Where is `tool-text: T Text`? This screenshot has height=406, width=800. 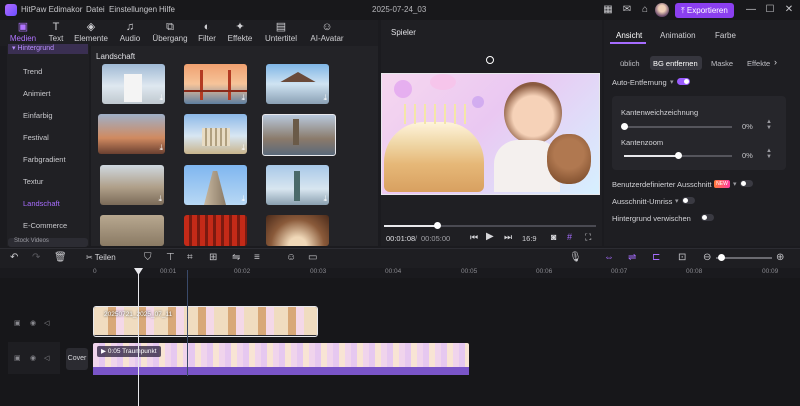
tool-text: T Text is located at coordinates (56, 33).